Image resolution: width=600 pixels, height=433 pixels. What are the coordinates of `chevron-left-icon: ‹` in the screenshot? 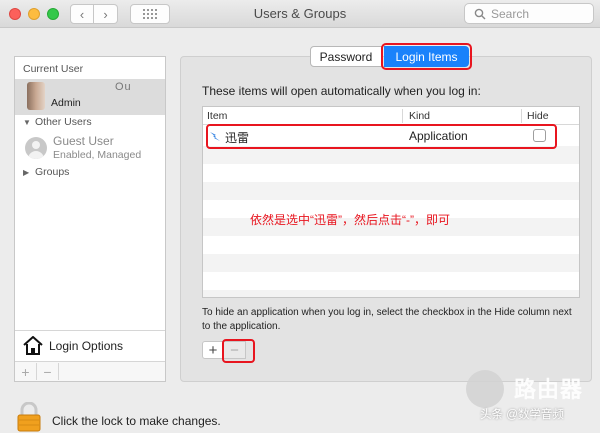 It's located at (82, 14).